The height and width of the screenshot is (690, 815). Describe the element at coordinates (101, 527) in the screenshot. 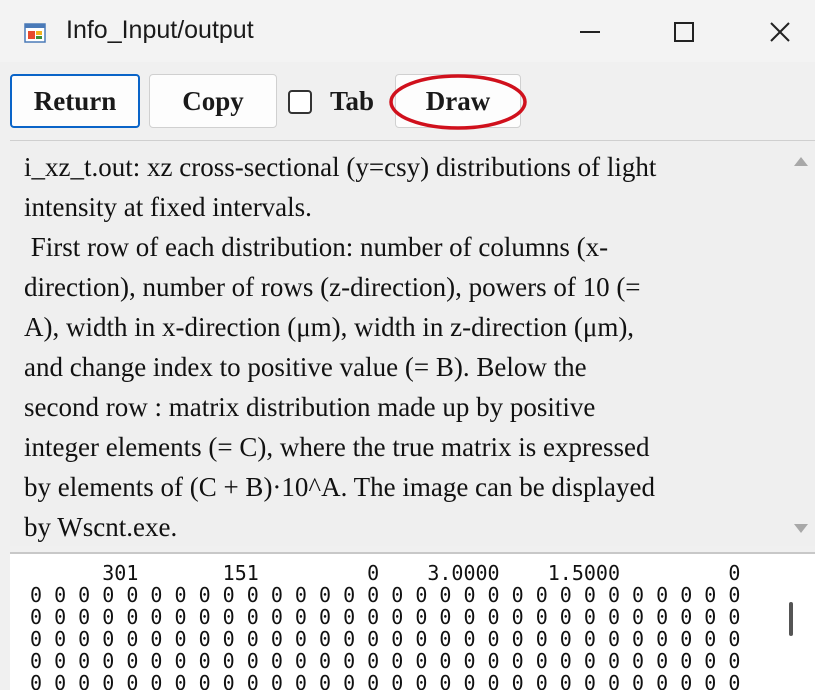

I see `info-line: by Wscnt.exe.` at that location.